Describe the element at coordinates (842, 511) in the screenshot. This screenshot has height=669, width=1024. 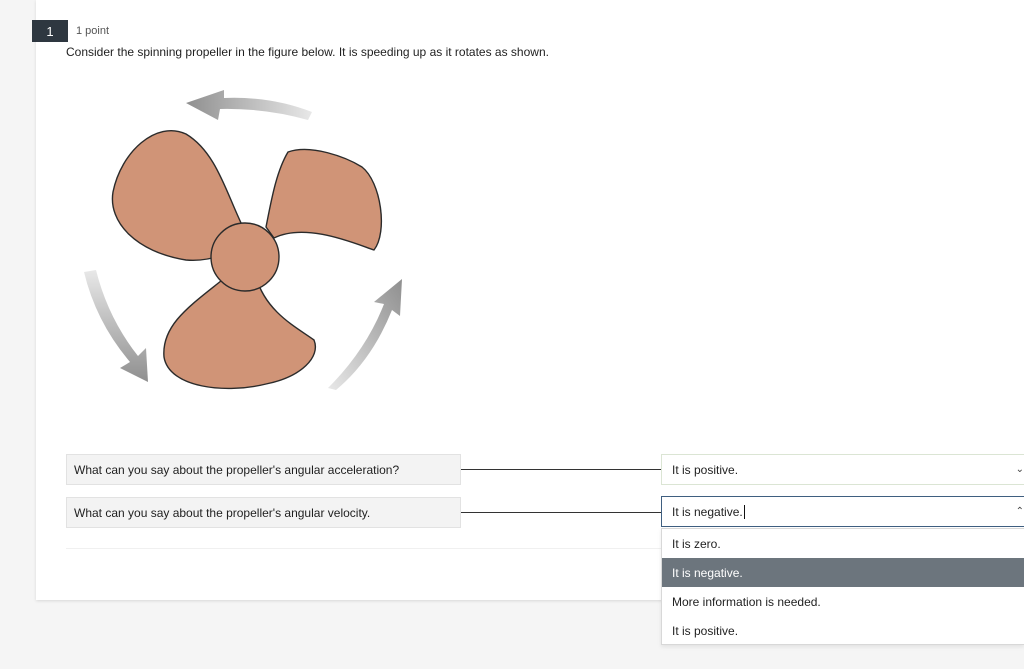
I see `answer-select-velocity: It is negative. ⌃` at that location.